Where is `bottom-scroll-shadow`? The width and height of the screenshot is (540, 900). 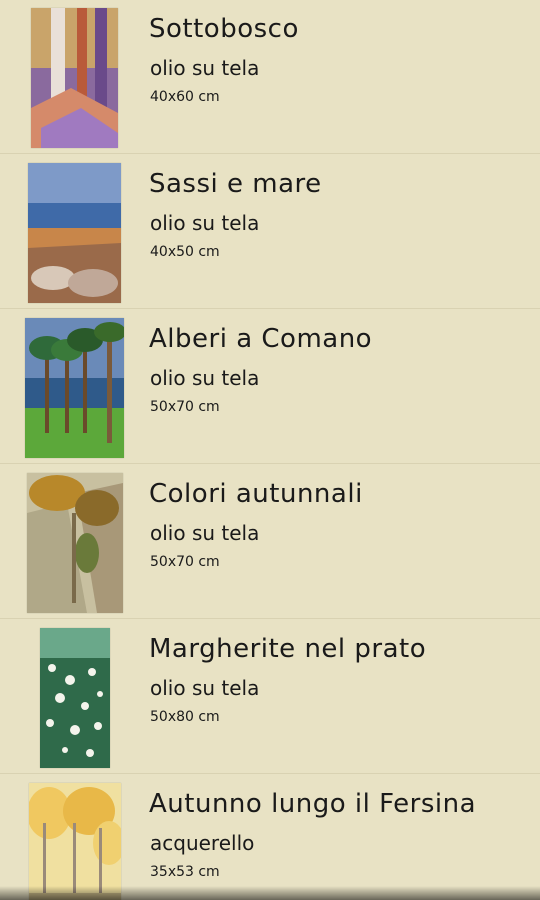 bottom-scroll-shadow is located at coordinates (270, 893).